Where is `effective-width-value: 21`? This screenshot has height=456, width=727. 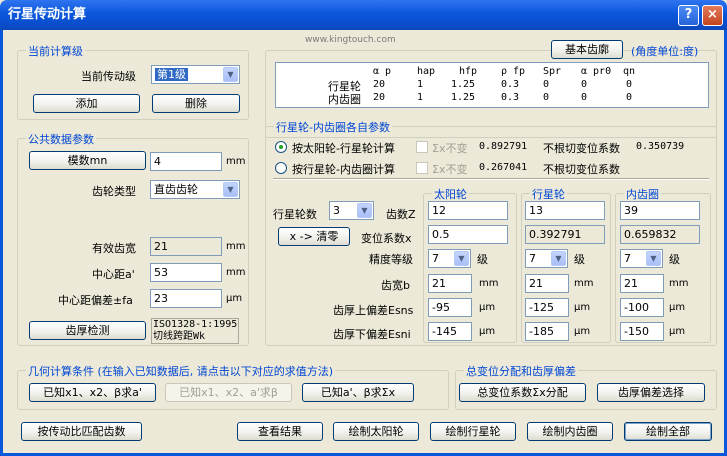 effective-width-value: 21 is located at coordinates (186, 246).